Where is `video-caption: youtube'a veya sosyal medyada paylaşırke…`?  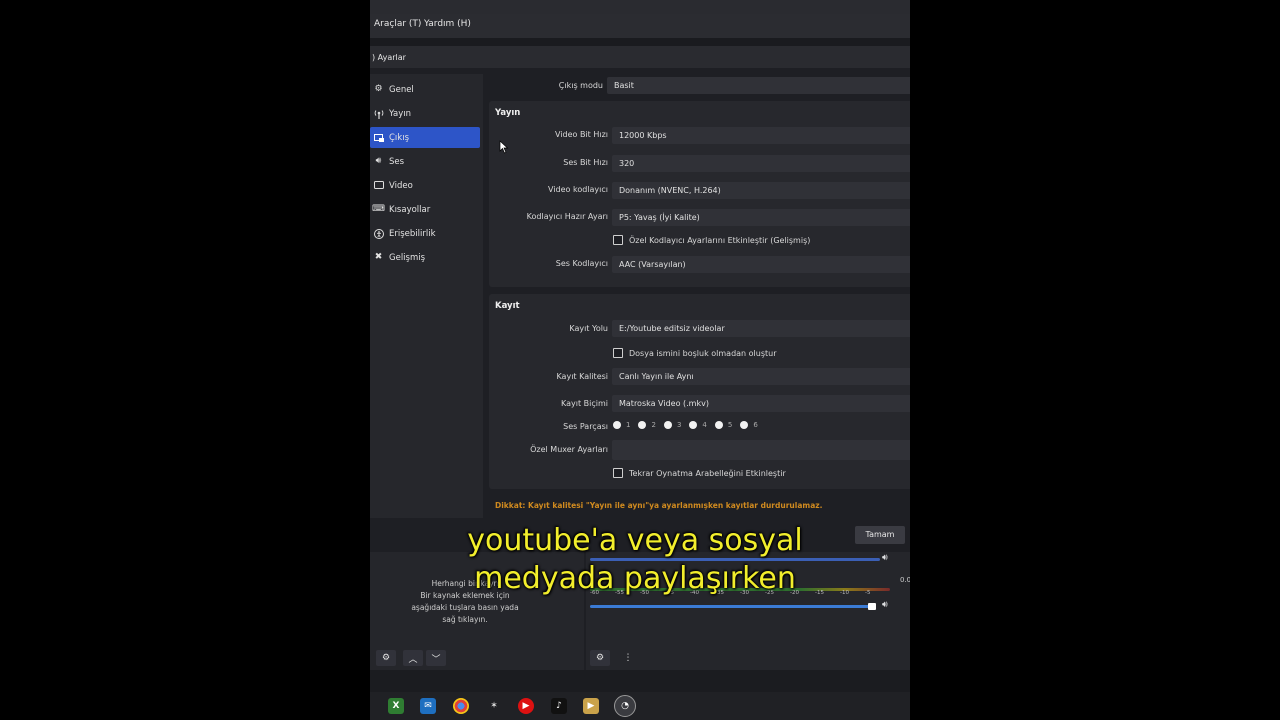 video-caption: youtube'a veya sosyal medyada paylaşırke… is located at coordinates (635, 560).